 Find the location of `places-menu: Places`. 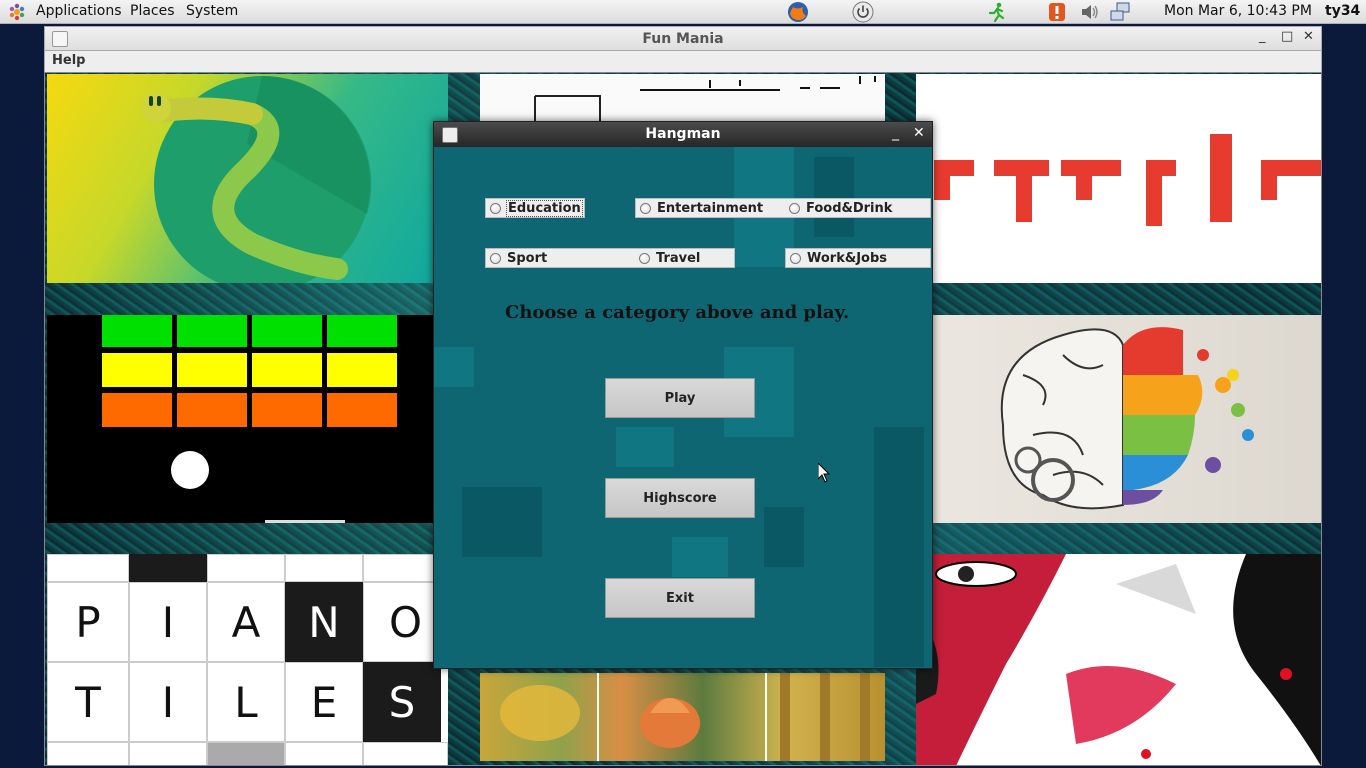

places-menu: Places is located at coordinates (152, 11).